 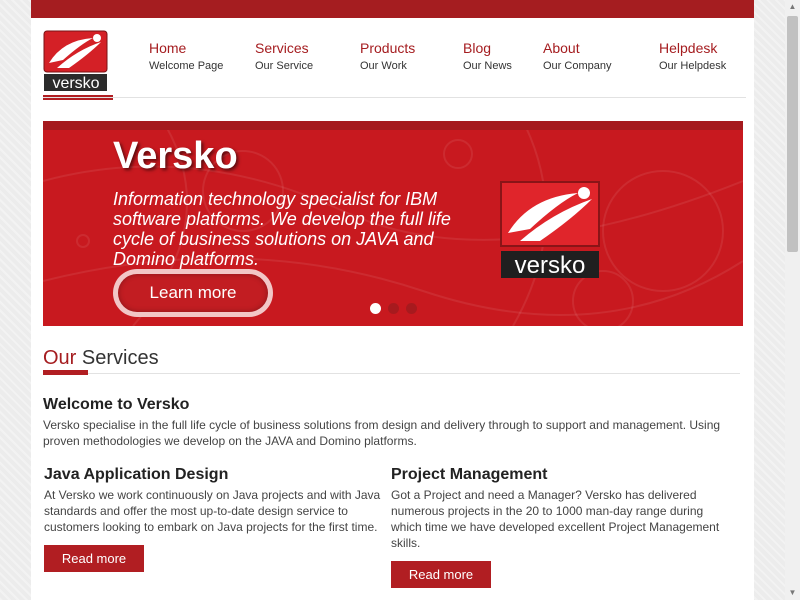 I want to click on section-heading: Our Services, so click(x=101, y=358).